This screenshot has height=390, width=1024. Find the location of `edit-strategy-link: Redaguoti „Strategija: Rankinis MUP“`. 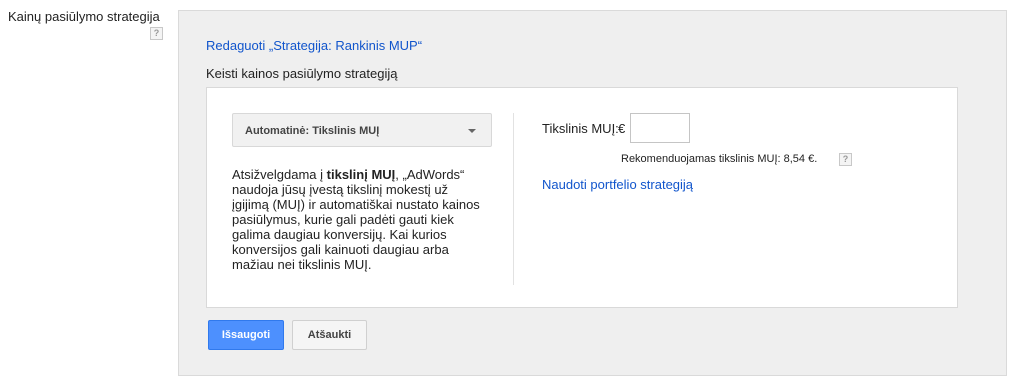

edit-strategy-link: Redaguoti „Strategija: Rankinis MUP“ is located at coordinates (314, 45).